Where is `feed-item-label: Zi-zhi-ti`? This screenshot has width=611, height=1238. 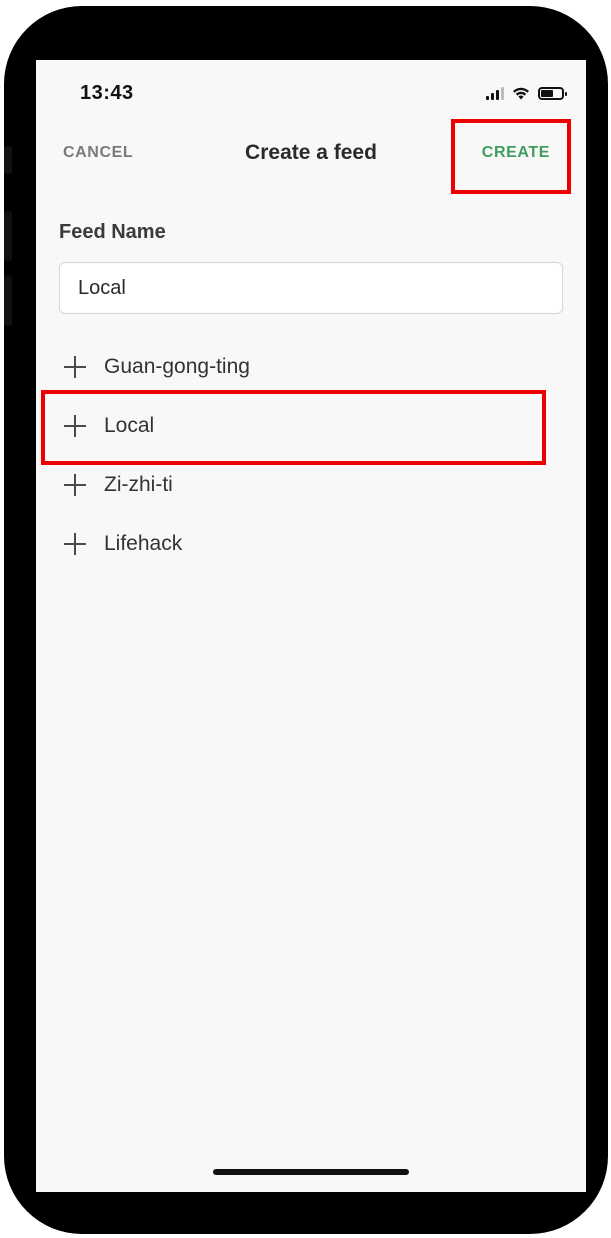
feed-item-label: Zi-zhi-ti is located at coordinates (138, 484).